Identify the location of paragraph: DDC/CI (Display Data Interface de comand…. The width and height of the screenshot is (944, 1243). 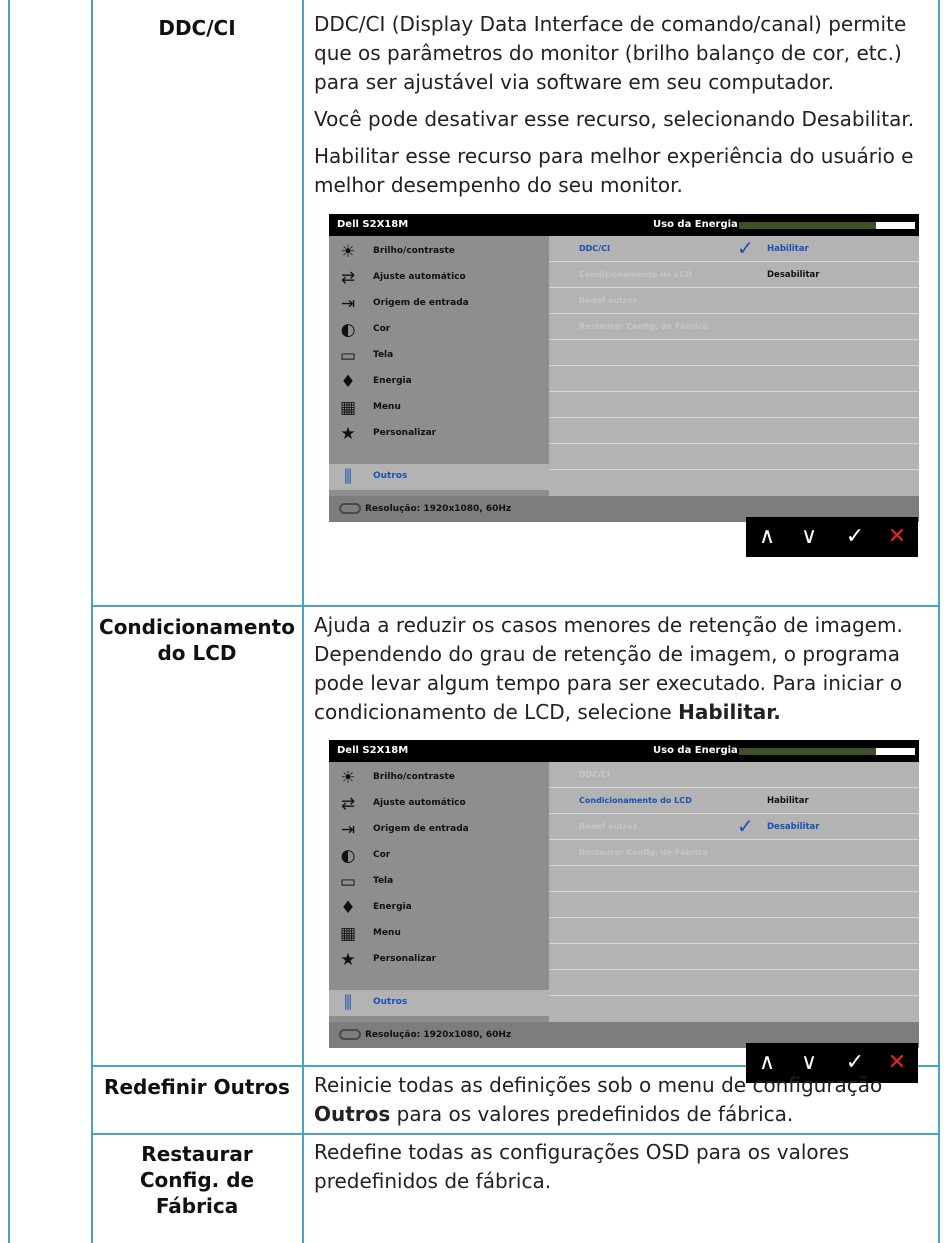
(610, 53).